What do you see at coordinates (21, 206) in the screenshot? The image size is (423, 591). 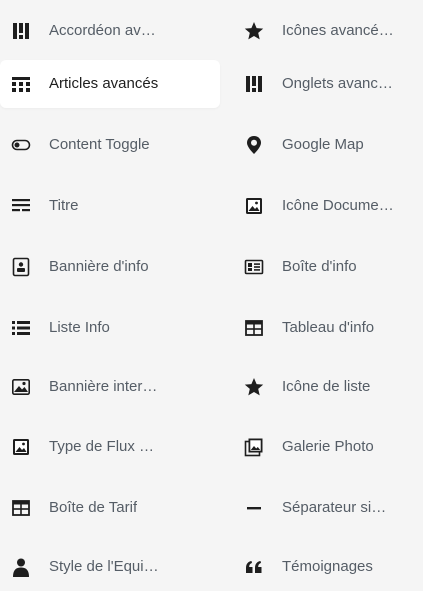 I see `heading-icon` at bounding box center [21, 206].